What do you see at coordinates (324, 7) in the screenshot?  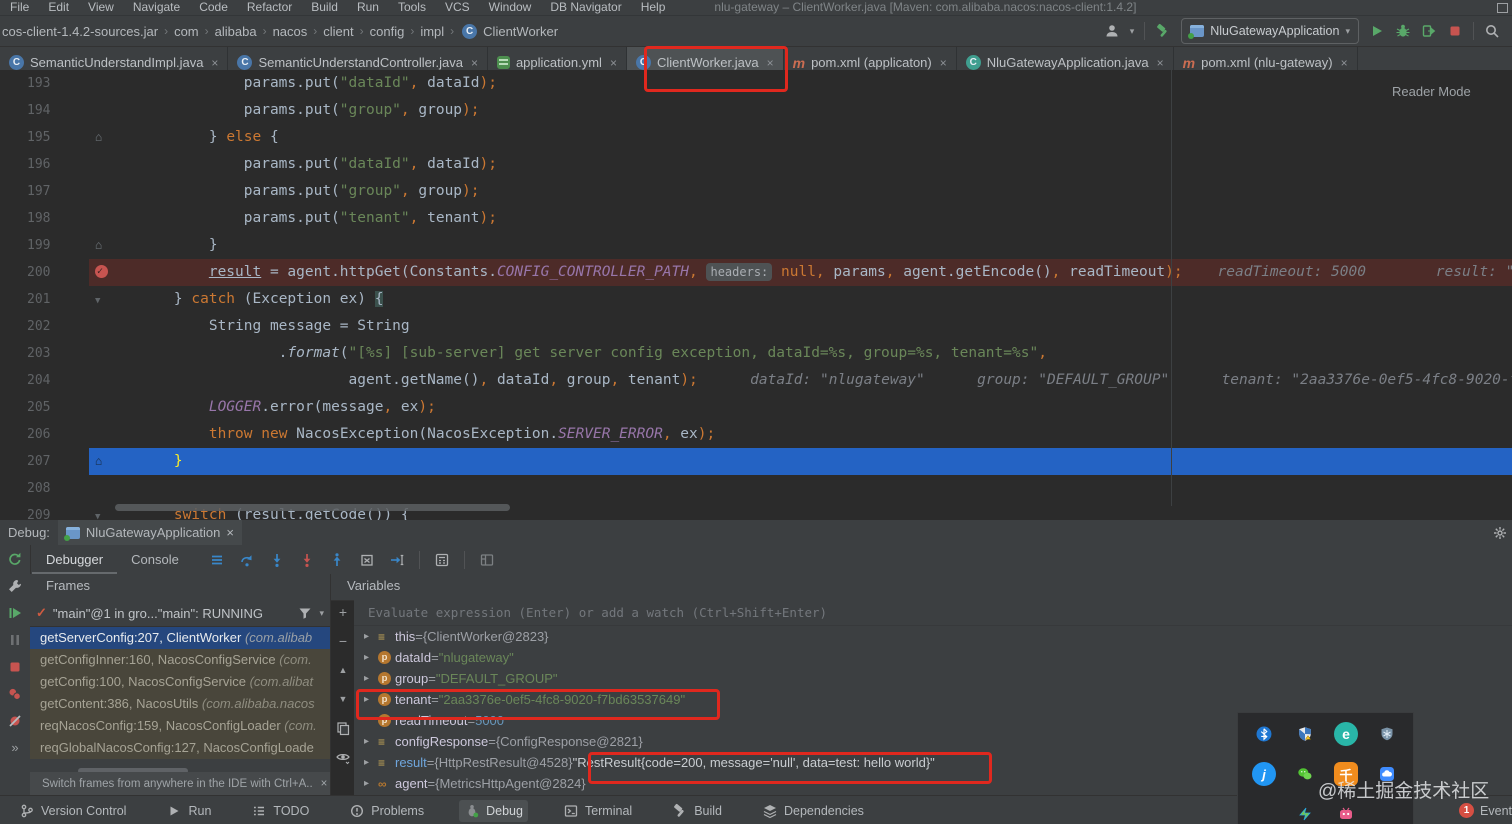 I see `menu-build: Build` at bounding box center [324, 7].